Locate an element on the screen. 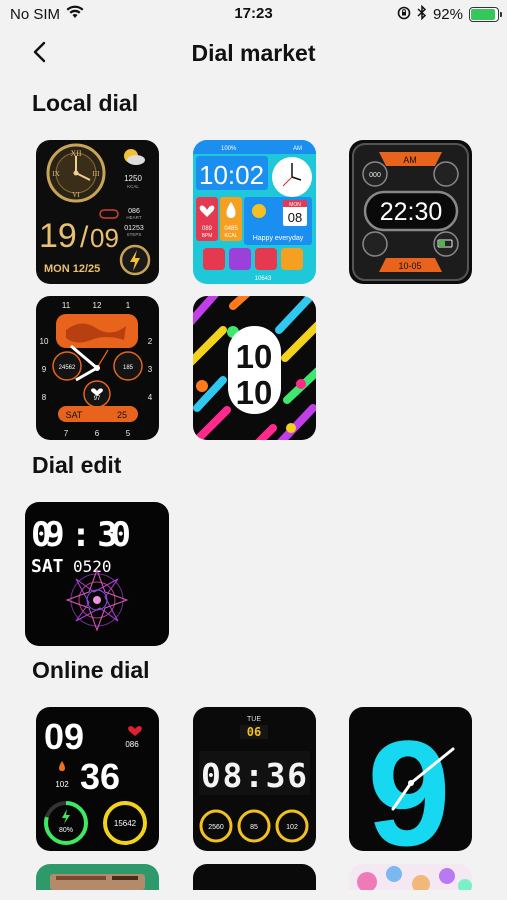  edit-dial: 09 : 30 SAT 0520 is located at coordinates (97, 574).